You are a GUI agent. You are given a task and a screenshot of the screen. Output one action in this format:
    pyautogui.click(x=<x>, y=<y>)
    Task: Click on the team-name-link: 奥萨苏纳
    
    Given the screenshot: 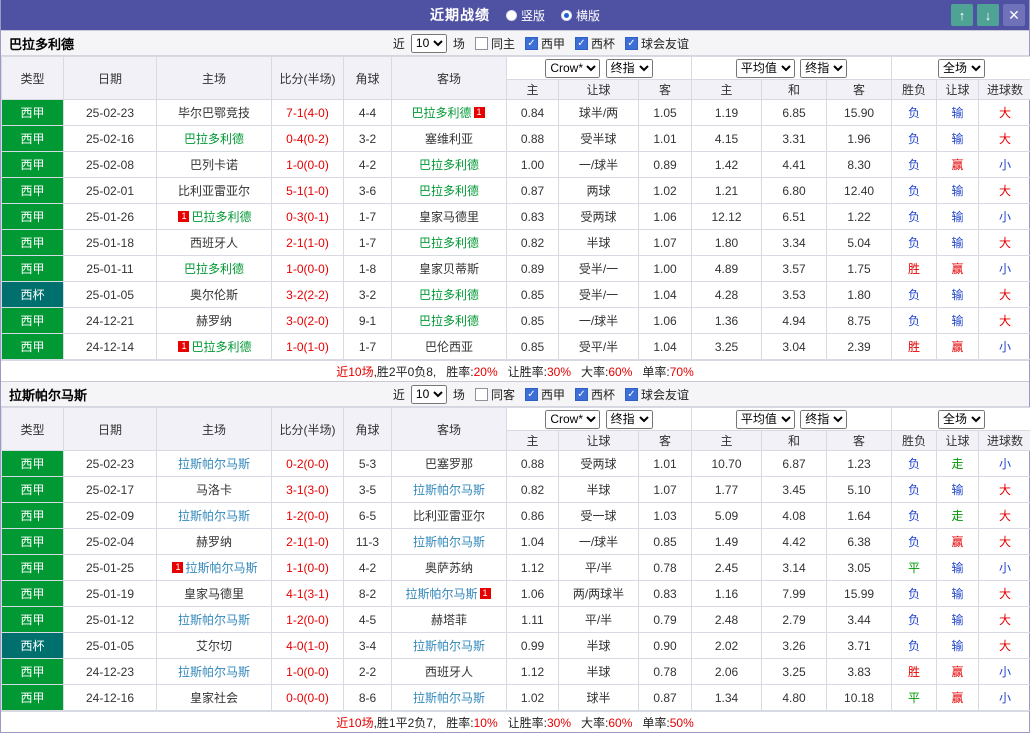 What is the action you would take?
    pyautogui.click(x=449, y=568)
    